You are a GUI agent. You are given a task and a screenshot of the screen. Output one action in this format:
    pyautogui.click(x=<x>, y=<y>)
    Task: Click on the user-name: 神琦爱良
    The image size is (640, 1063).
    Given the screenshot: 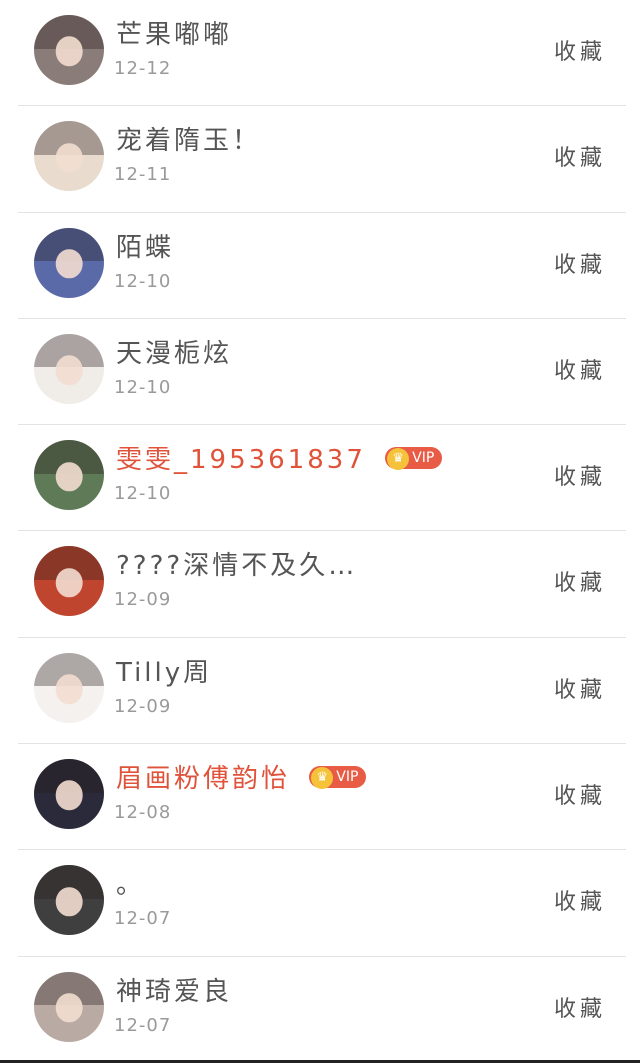 What is the action you would take?
    pyautogui.click(x=174, y=989)
    